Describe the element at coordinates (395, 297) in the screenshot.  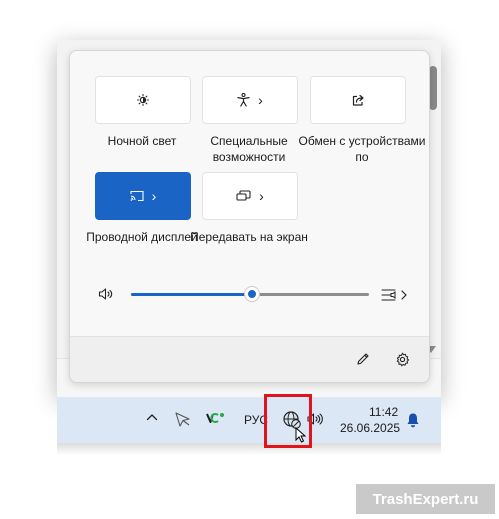
I see `audio-output-select-icon` at that location.